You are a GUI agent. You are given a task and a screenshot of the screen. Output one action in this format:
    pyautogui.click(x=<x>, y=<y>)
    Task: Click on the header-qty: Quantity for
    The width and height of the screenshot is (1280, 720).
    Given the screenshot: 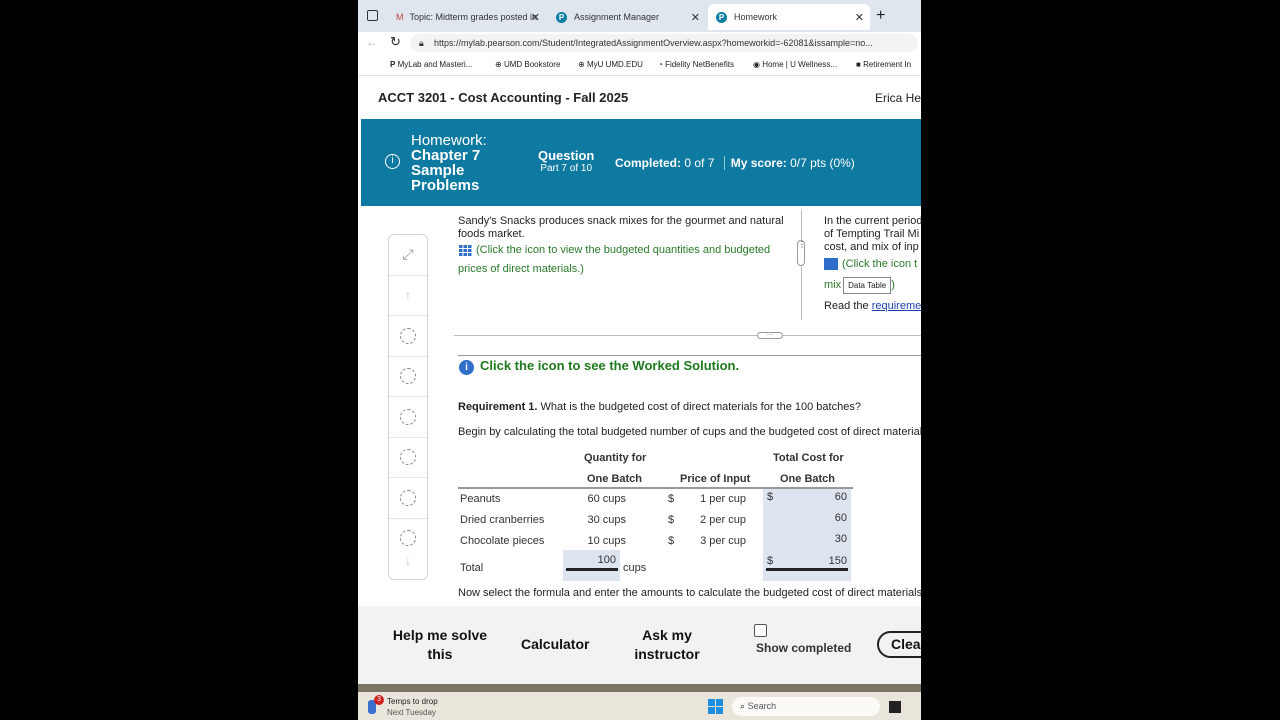 What is the action you would take?
    pyautogui.click(x=615, y=458)
    